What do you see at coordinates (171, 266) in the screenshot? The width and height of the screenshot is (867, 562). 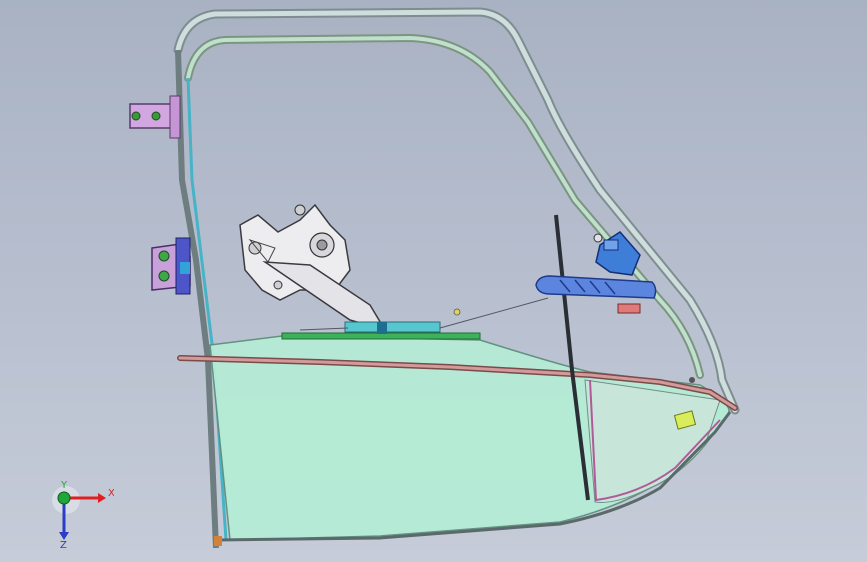 I see `lower-hinge` at bounding box center [171, 266].